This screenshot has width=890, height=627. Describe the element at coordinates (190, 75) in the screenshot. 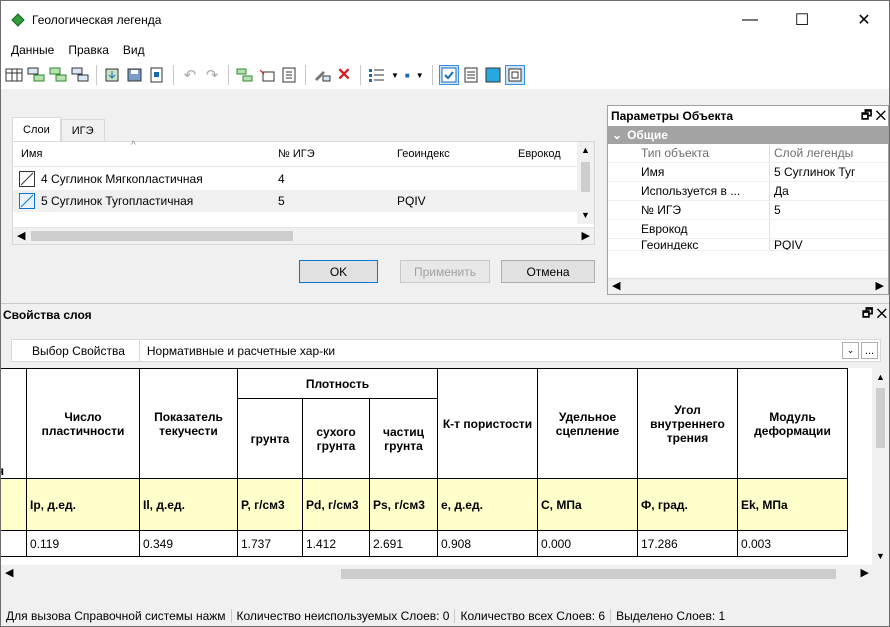

I see `undo-icon: ↶` at that location.